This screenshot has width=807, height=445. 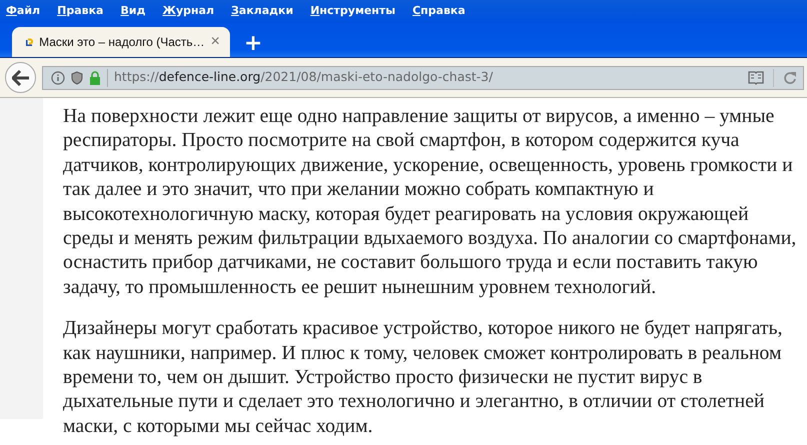 I want to click on menu-item: Справка, so click(x=439, y=11).